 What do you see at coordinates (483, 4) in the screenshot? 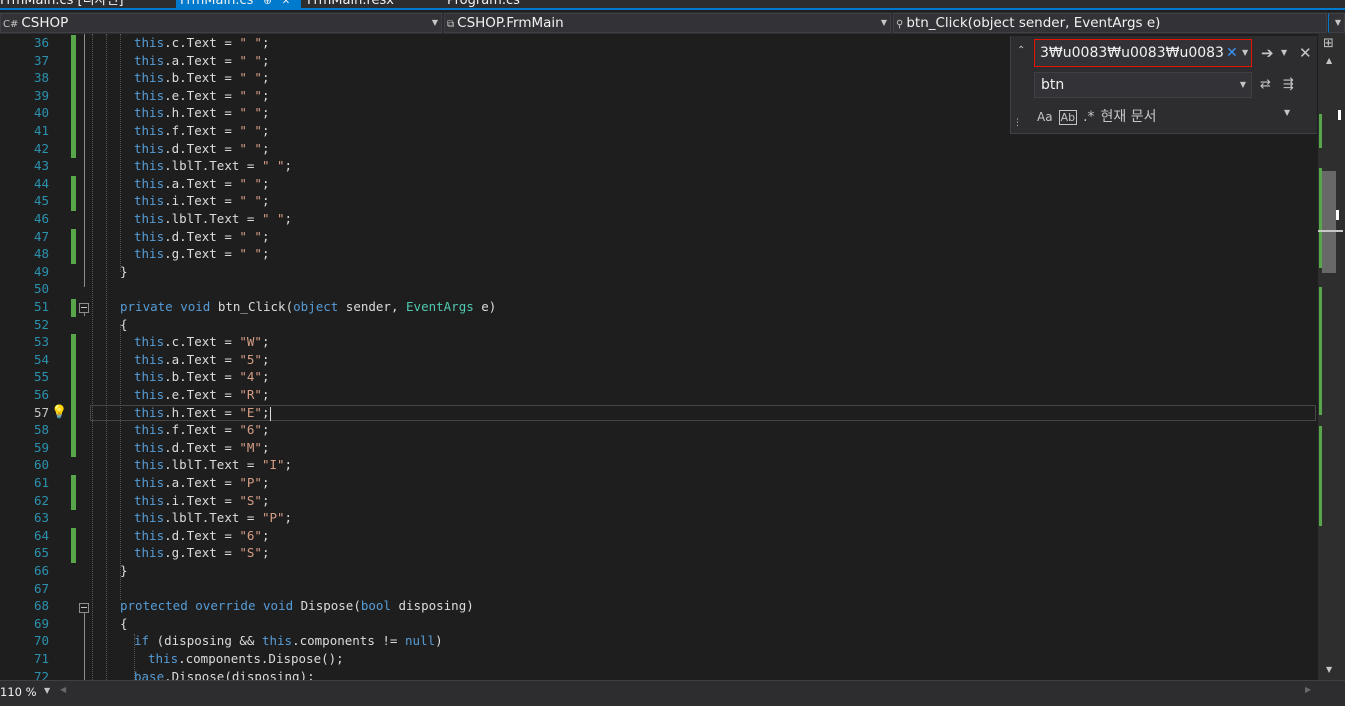
I see `tab-program-cs: Program.cs` at bounding box center [483, 4].